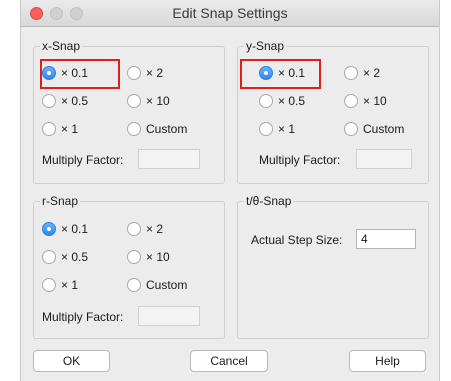 Image resolution: width=451 pixels, height=381 pixels. Describe the element at coordinates (386, 239) in the screenshot. I see `step-size-input` at that location.